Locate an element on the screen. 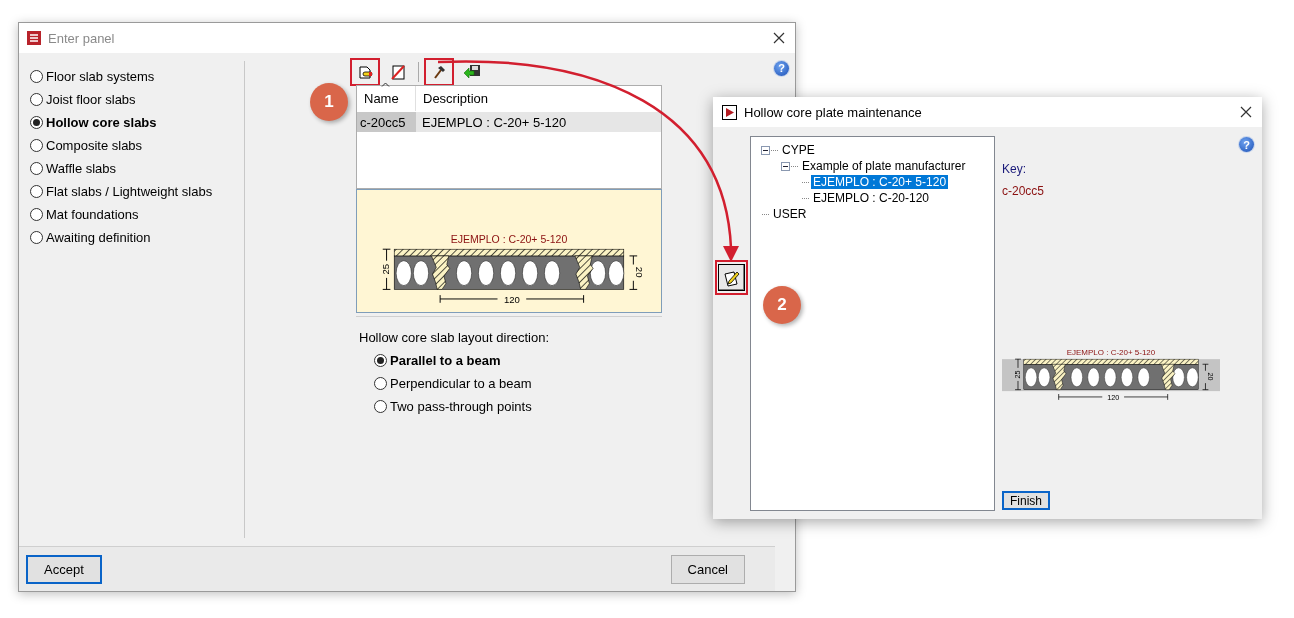  dialog-button: Cancel is located at coordinates (707, 569).